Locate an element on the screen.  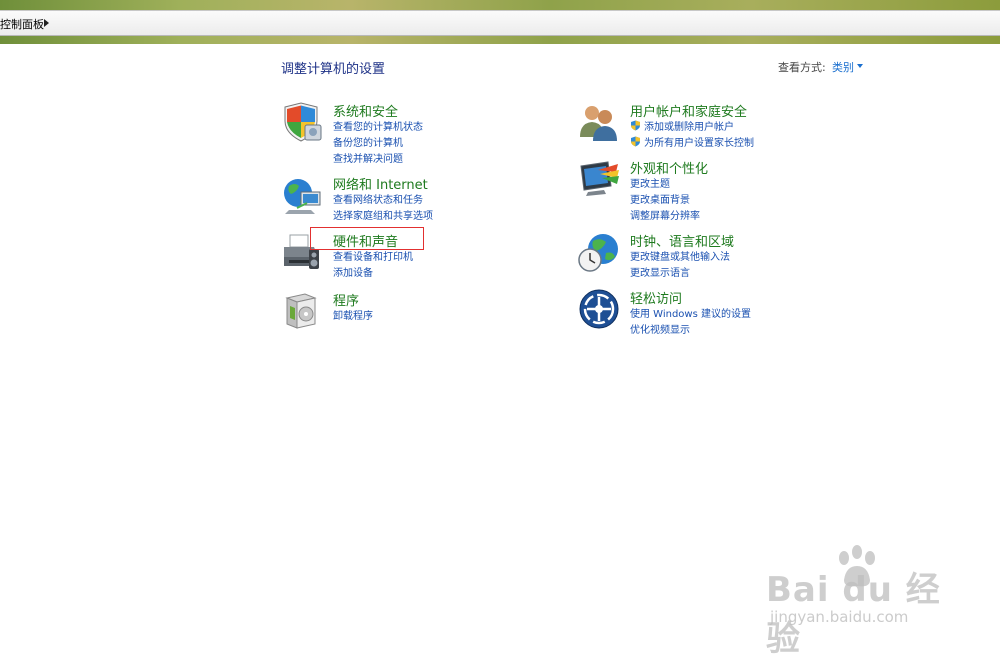
link-change-desktop-background: 更改桌面背景 is located at coordinates (665, 201).